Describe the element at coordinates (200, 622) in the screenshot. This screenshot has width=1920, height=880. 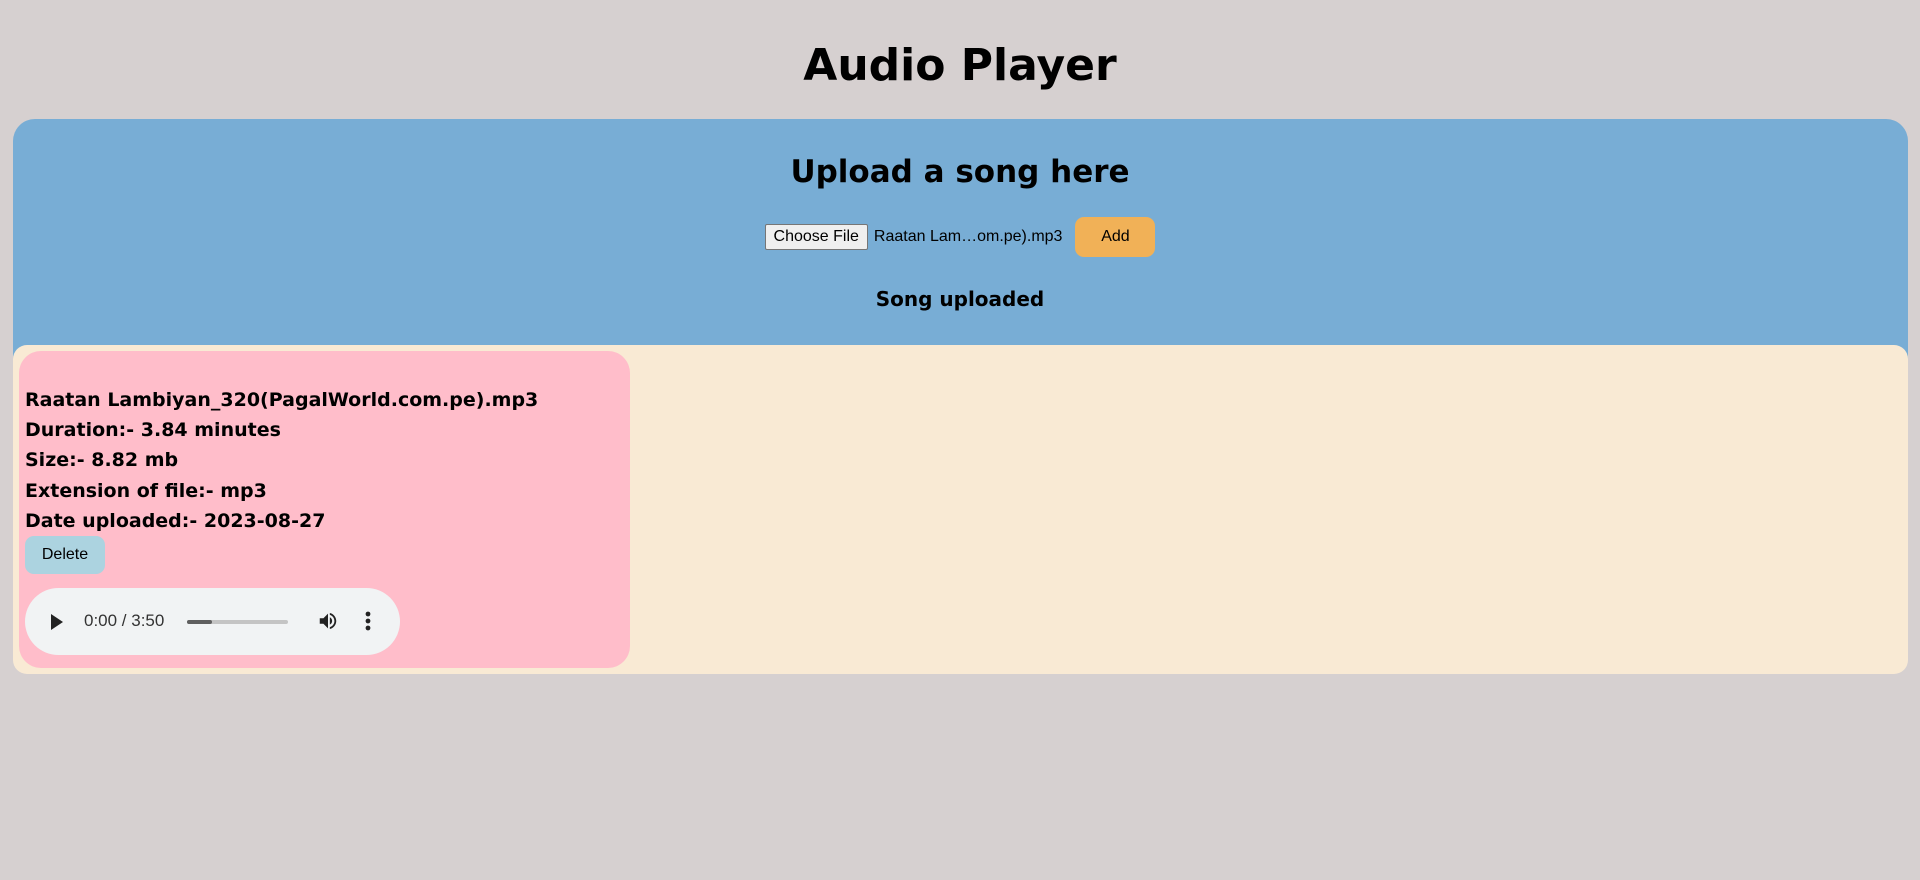
I see `progress-fill` at that location.